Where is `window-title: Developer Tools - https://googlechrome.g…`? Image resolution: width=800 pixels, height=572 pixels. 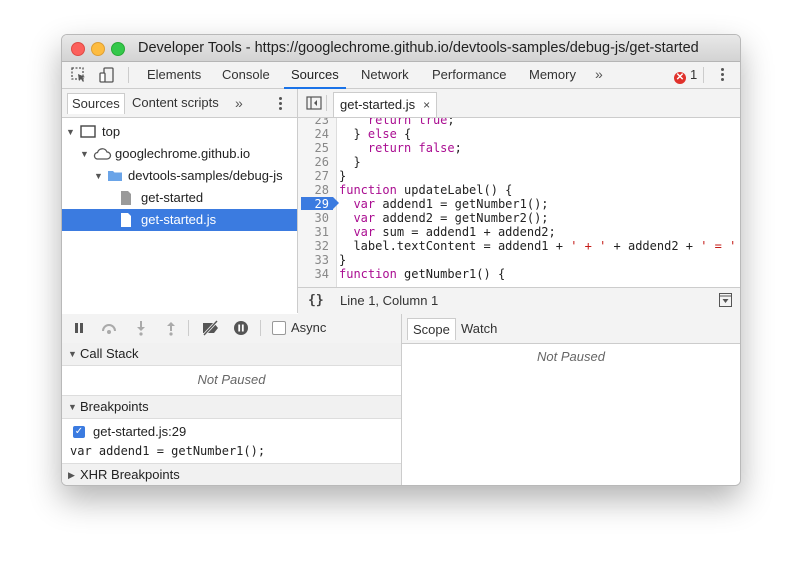
window-title: Developer Tools - https://googlechrome.g… is located at coordinates (418, 48).